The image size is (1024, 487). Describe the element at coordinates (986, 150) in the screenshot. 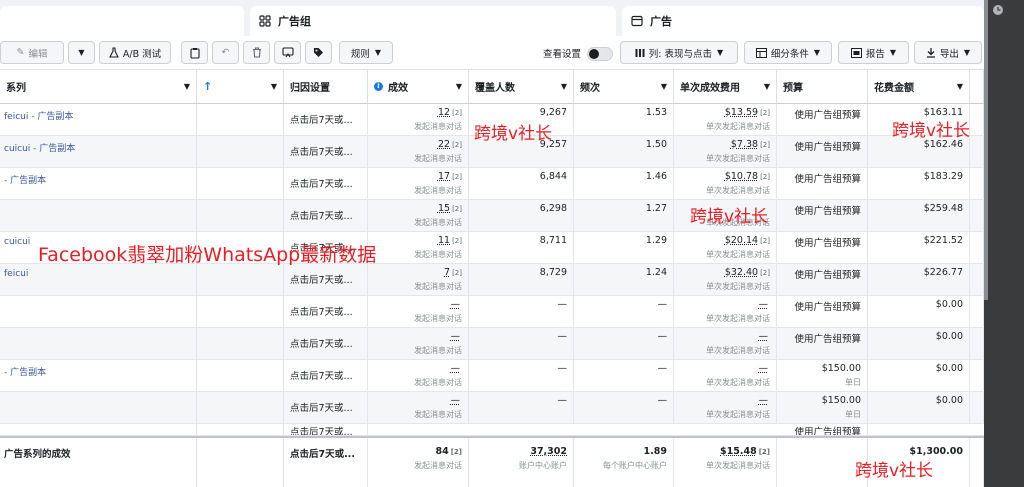

I see `scrollbar` at that location.